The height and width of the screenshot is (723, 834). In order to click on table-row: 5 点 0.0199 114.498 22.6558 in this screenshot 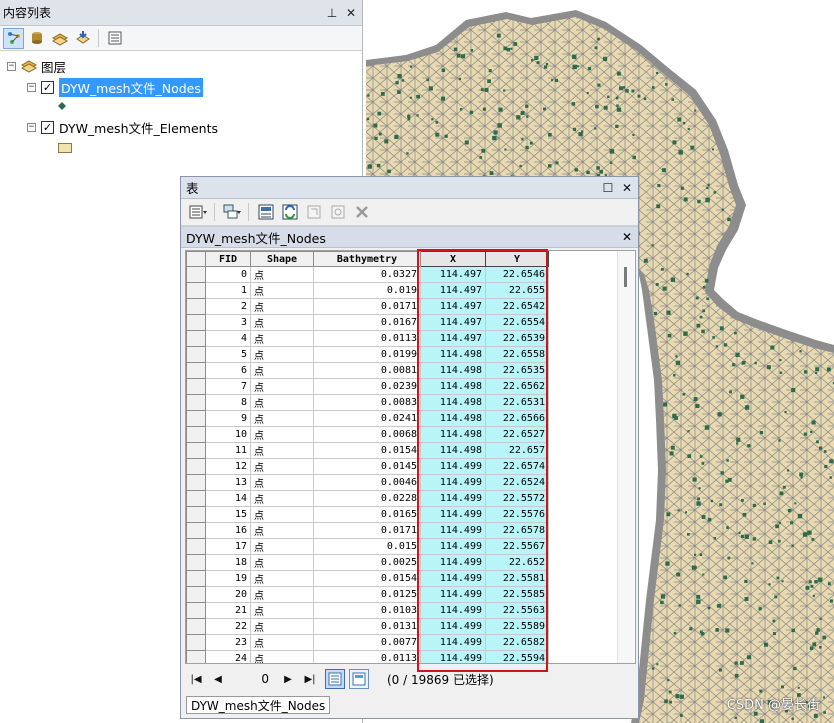, I will do `click(367, 354)`.